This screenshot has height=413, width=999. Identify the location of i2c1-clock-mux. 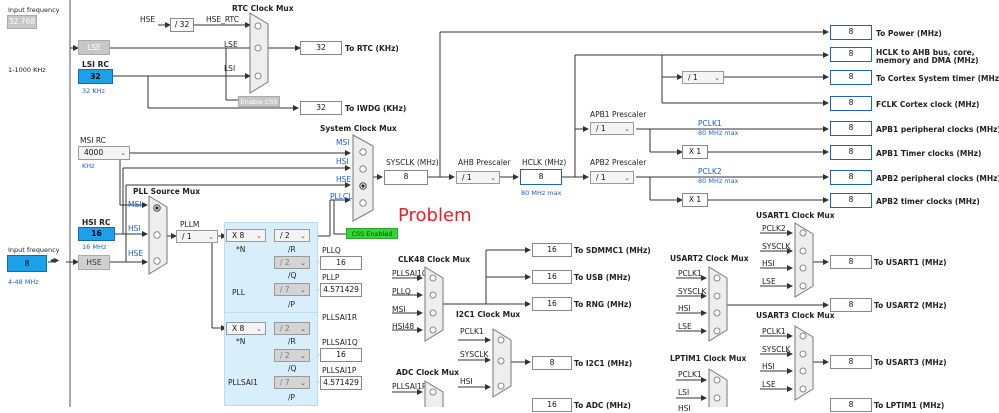
(502, 363).